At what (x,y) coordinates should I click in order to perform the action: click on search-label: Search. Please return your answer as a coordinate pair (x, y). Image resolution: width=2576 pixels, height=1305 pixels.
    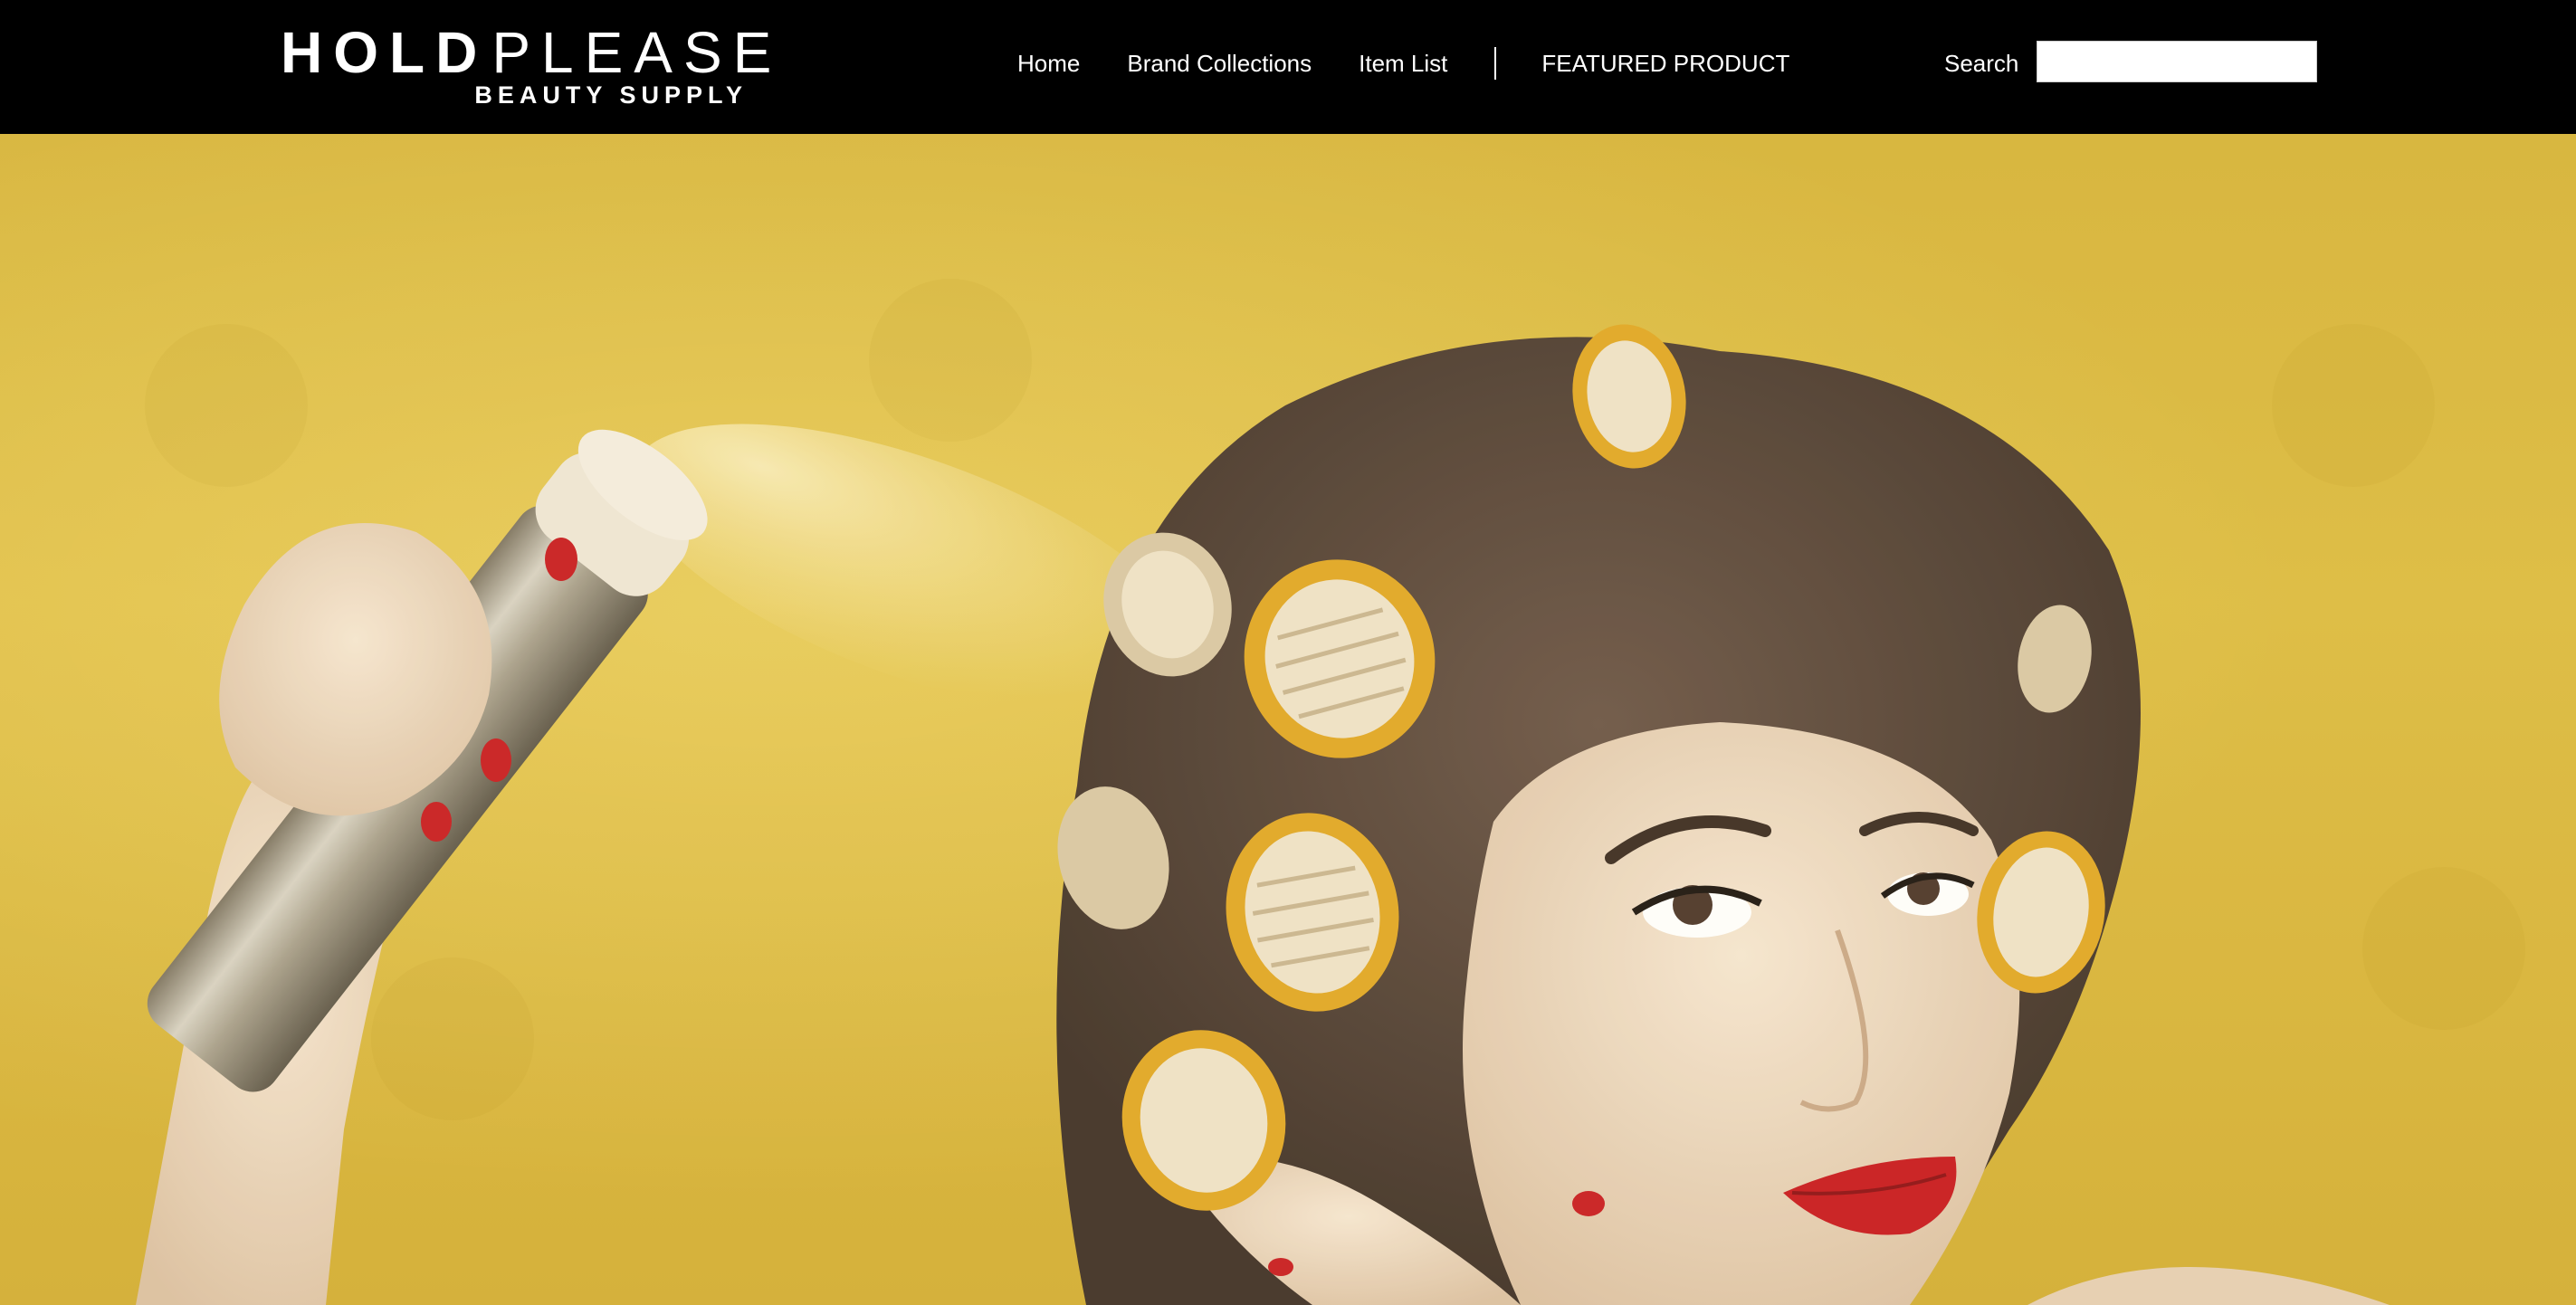
    Looking at the image, I should click on (1982, 64).